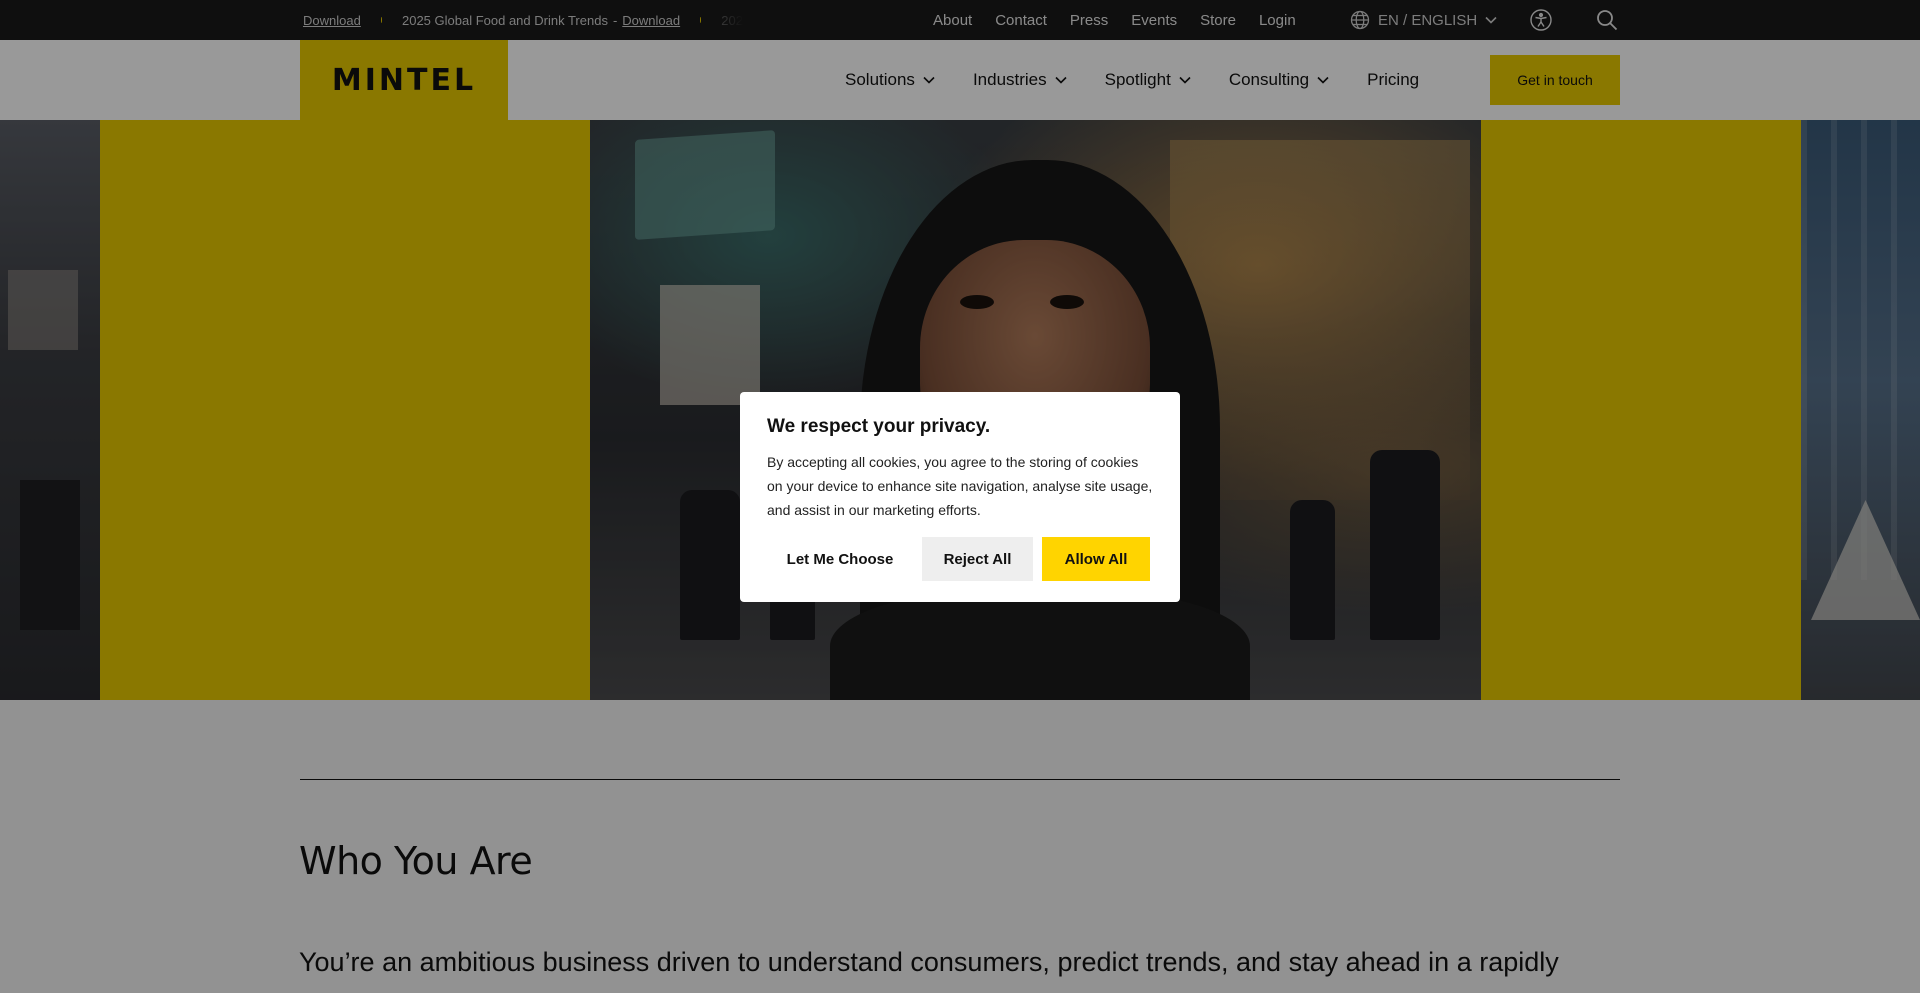 The image size is (1920, 993). I want to click on reject-all-button: Reject All, so click(977, 559).